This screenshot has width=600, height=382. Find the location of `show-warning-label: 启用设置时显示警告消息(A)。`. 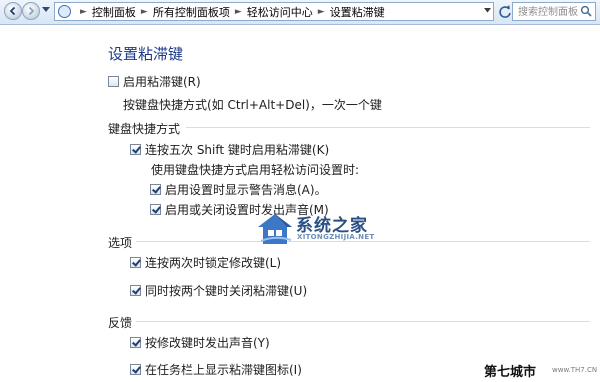

show-warning-label: 启用设置时显示警告消息(A)。 is located at coordinates (246, 190).